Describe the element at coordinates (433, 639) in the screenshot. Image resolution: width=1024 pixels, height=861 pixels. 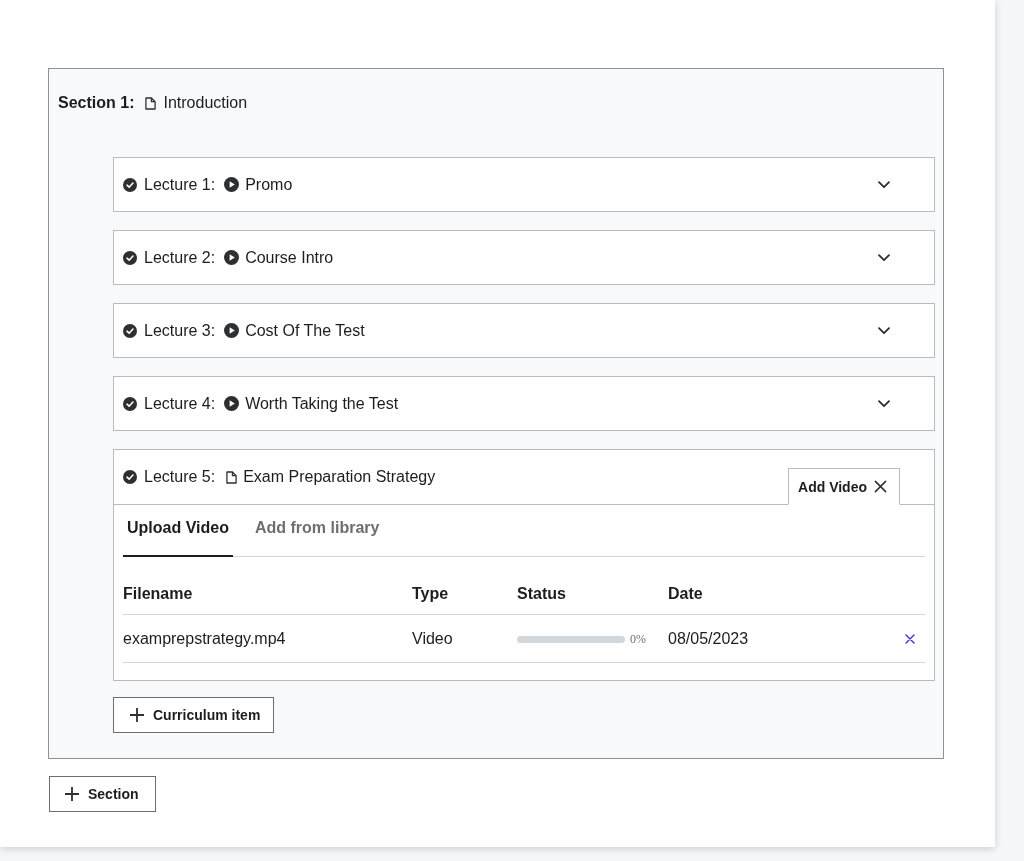
I see `table-cell-text: Video` at that location.